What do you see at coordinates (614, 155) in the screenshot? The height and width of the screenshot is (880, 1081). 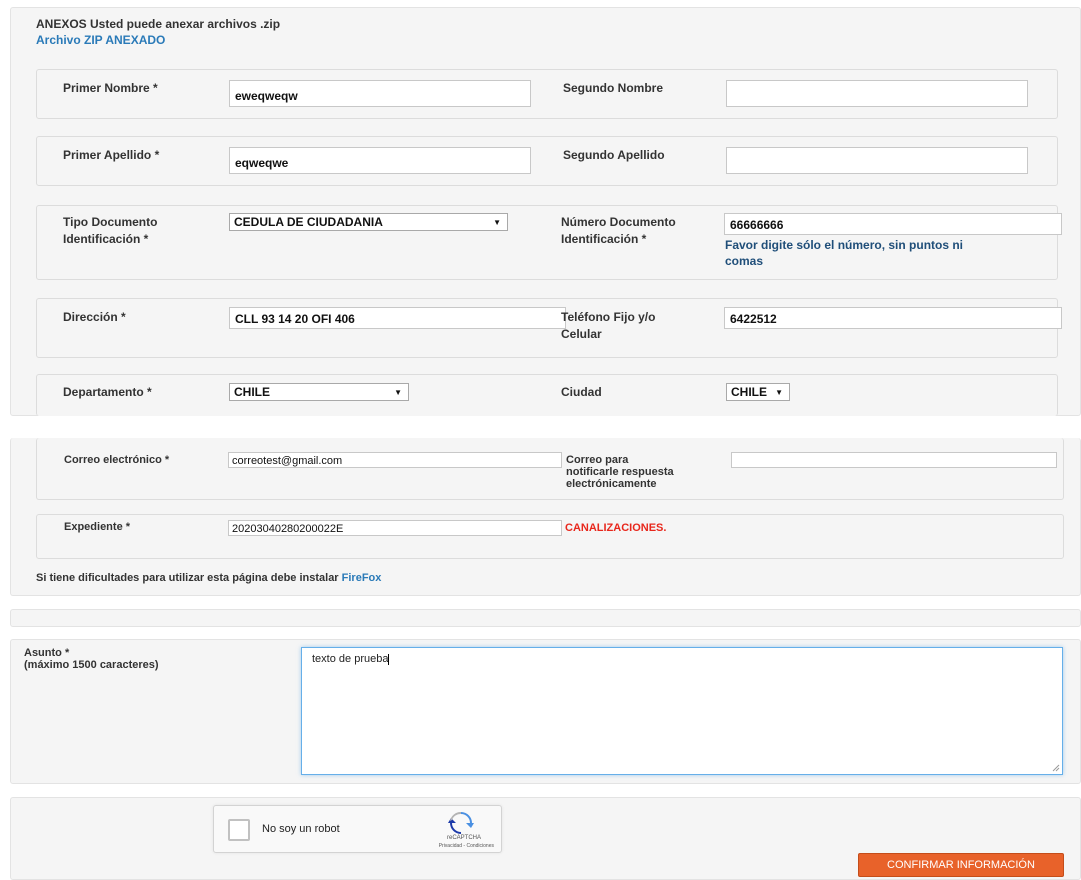 I see `segundo-apellido-label: Segundo Apellido` at bounding box center [614, 155].